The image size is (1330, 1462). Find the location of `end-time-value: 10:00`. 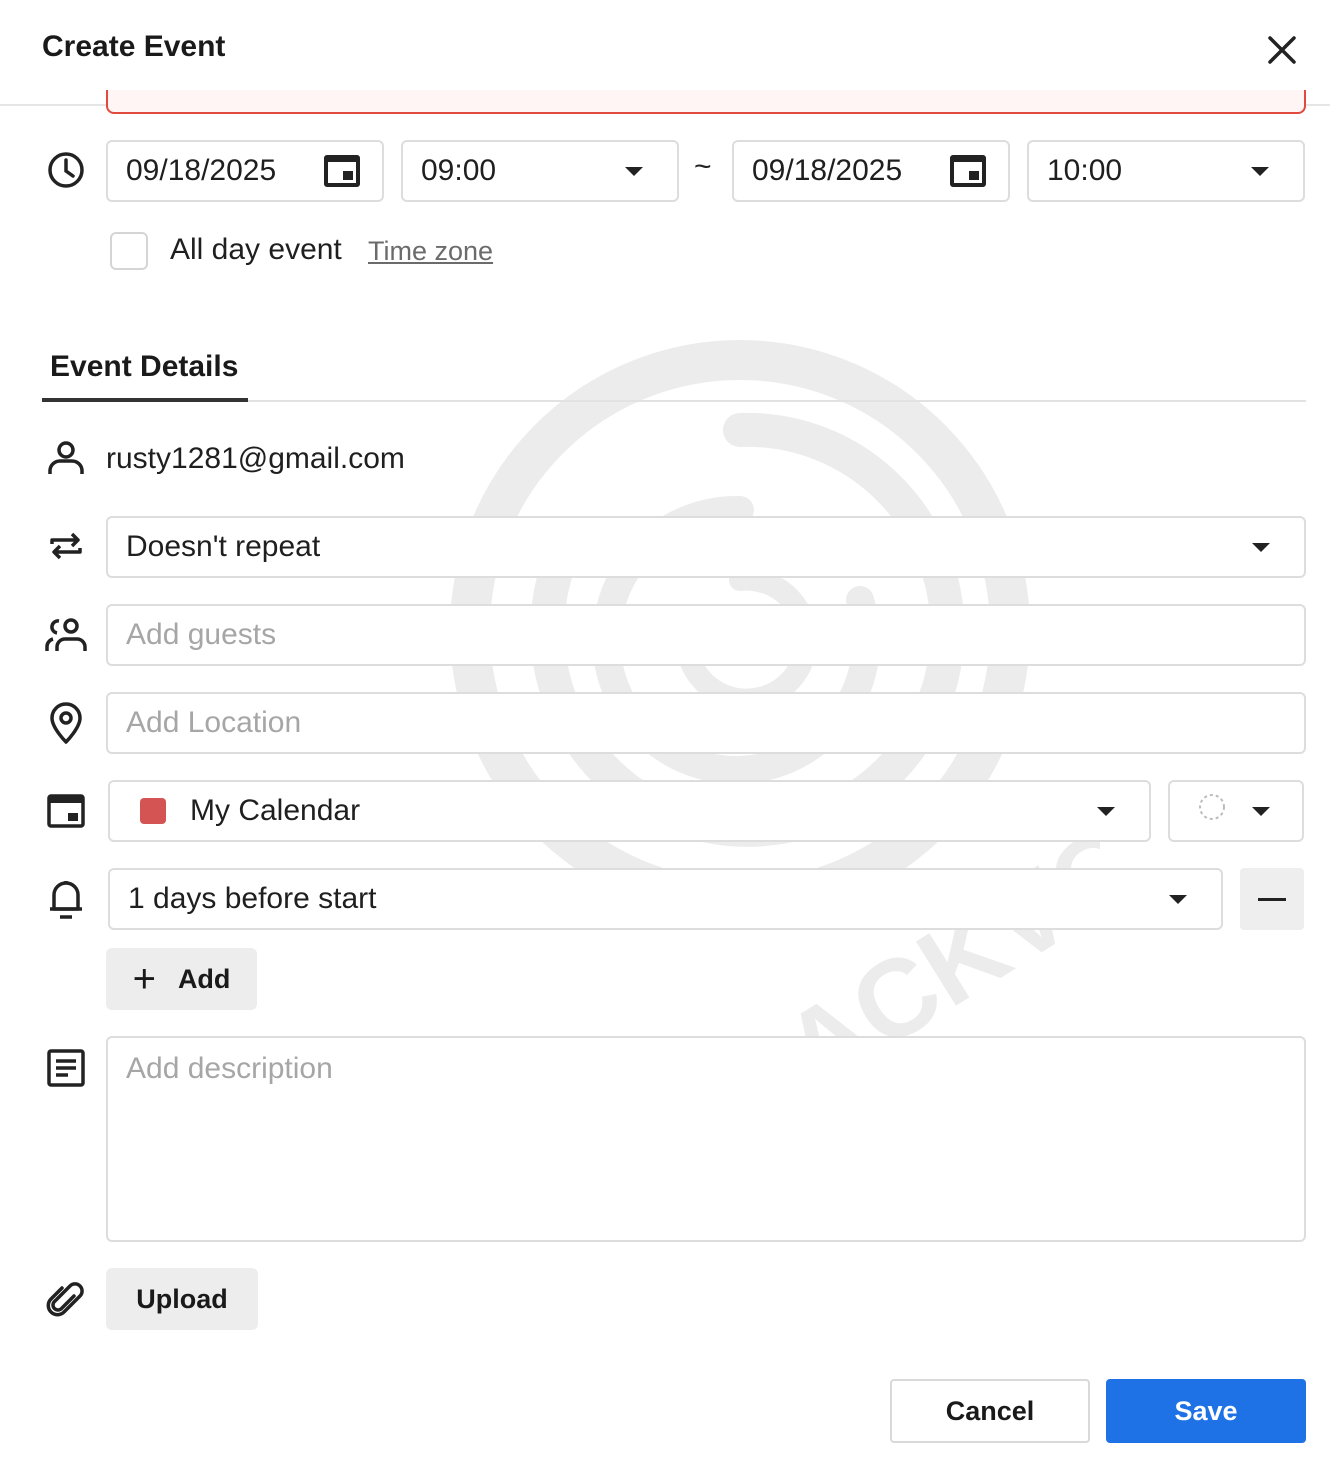

end-time-value: 10:00 is located at coordinates (1085, 170).